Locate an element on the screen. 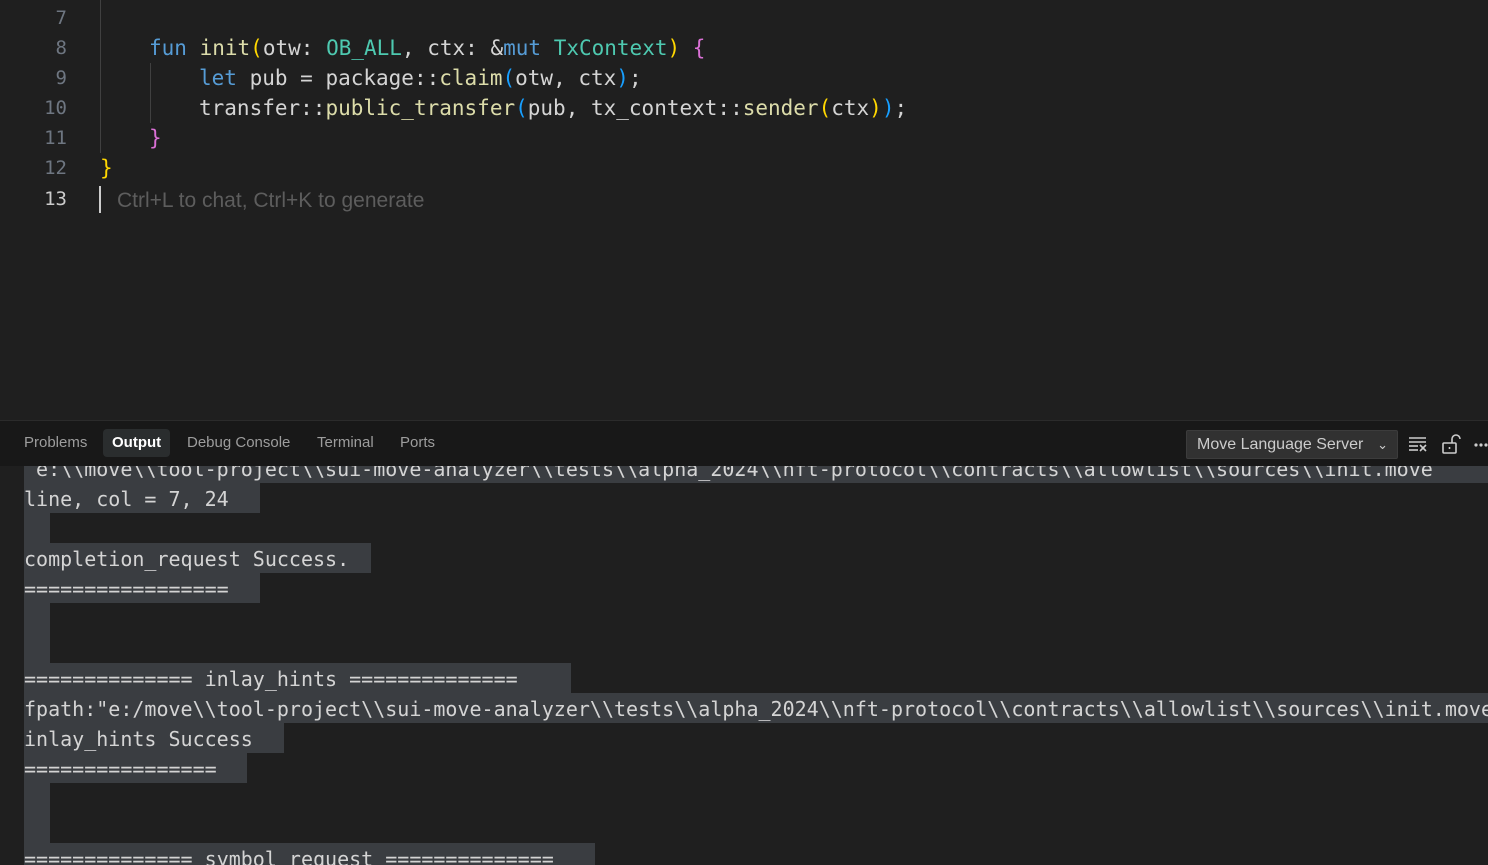 Image resolution: width=1488 pixels, height=865 pixels. code-line-9: let pub = package::claim(otw, ctx); is located at coordinates (794, 78).